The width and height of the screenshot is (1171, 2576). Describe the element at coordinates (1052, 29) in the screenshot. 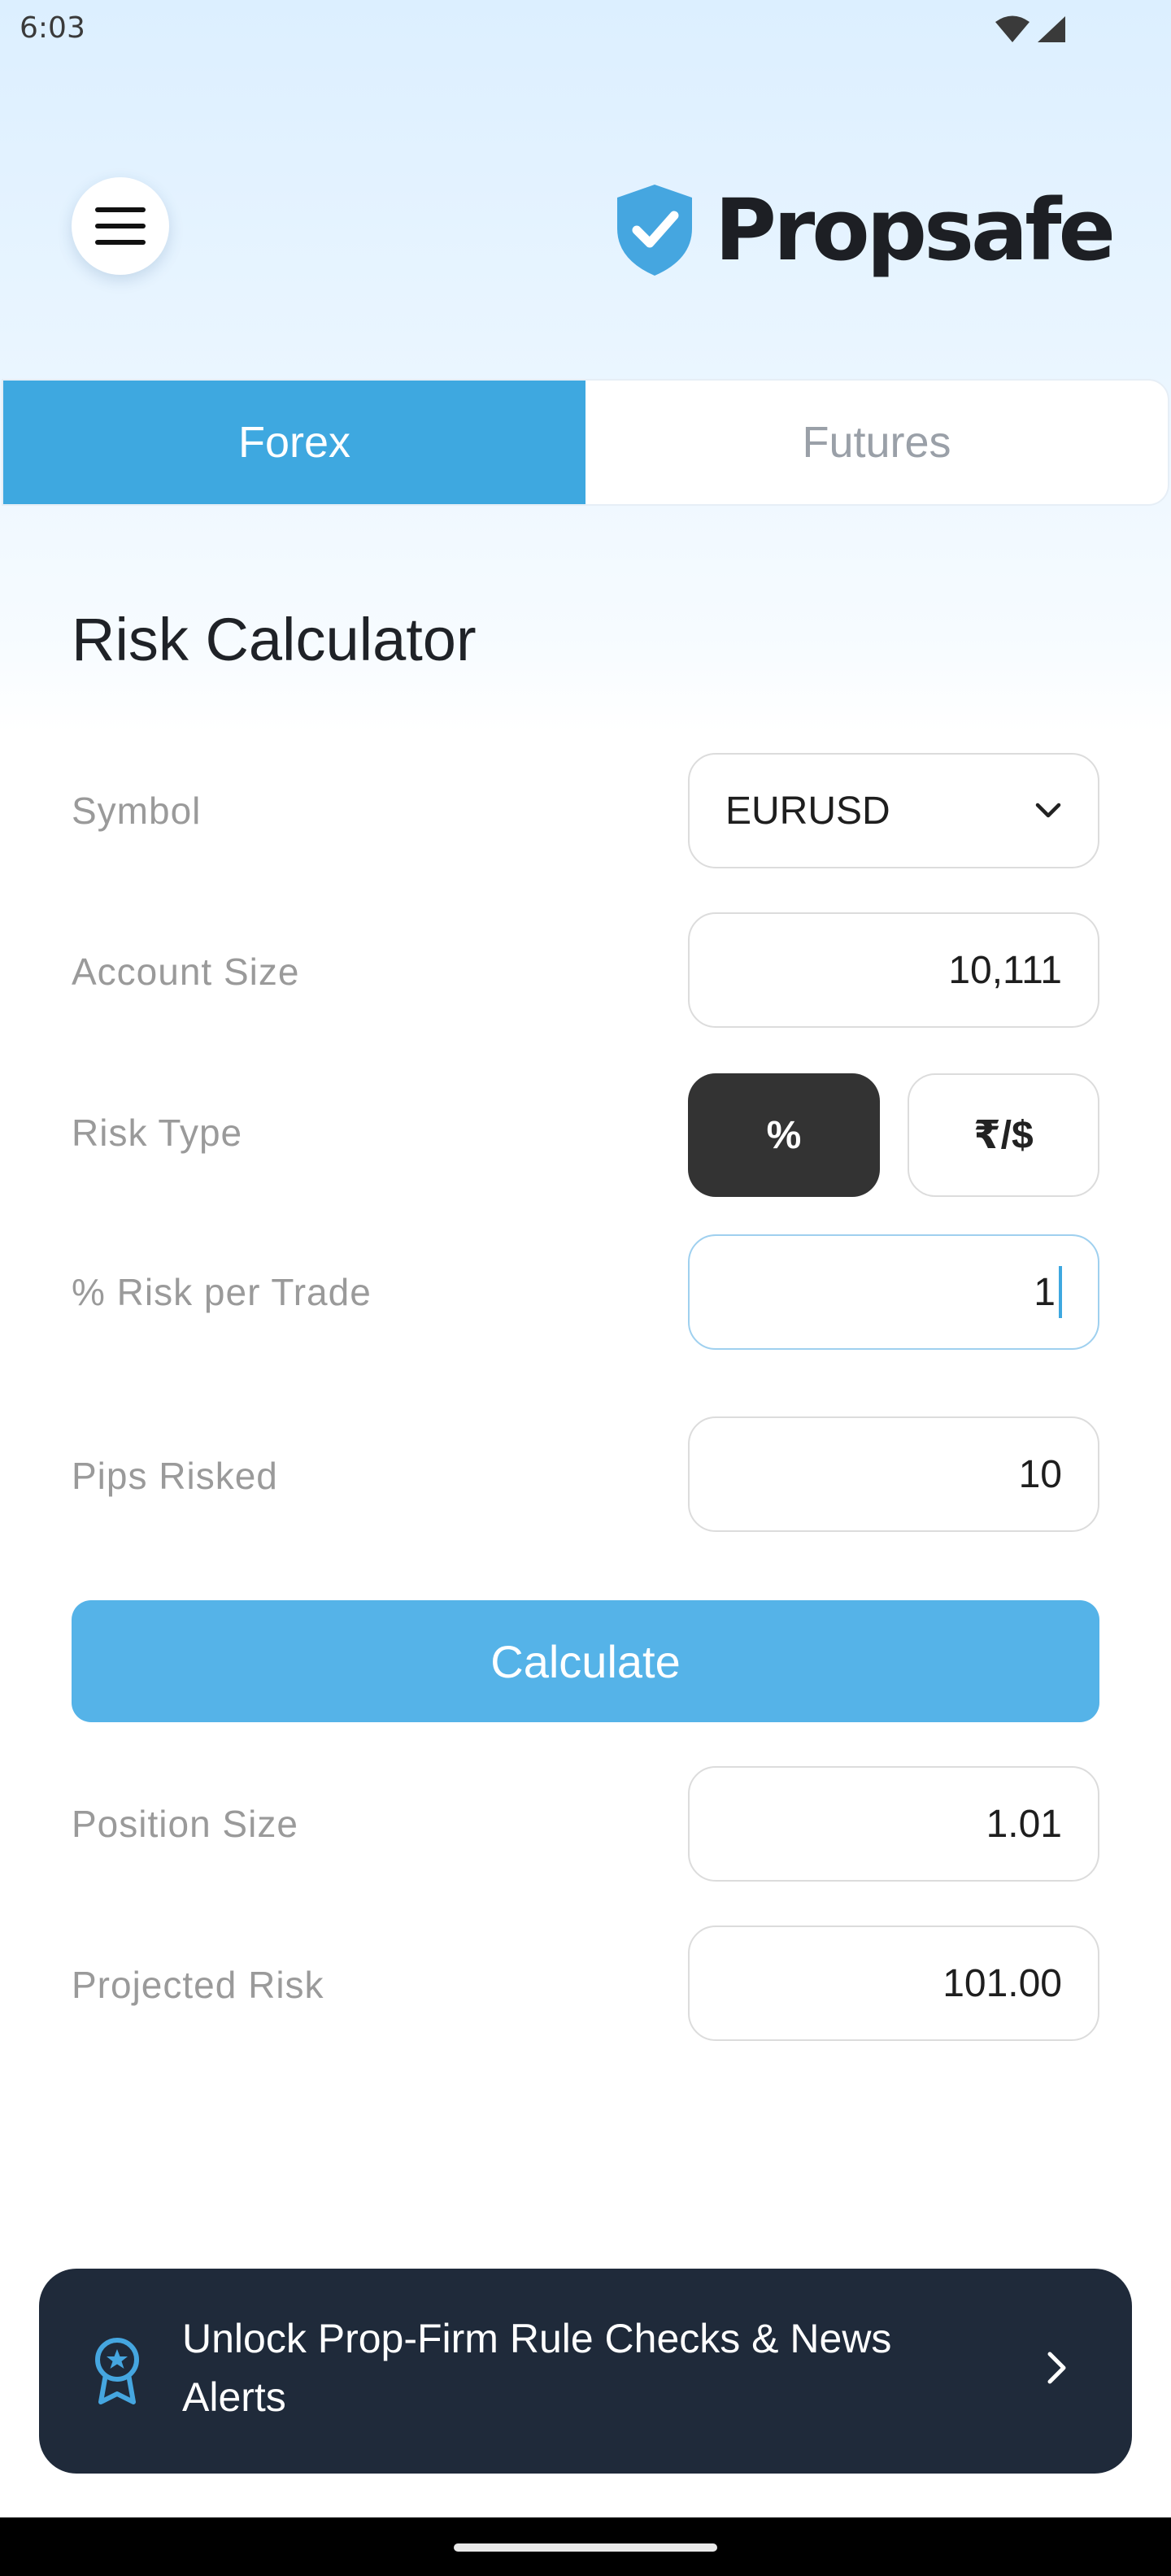

I see `cellular-signal-icon` at that location.